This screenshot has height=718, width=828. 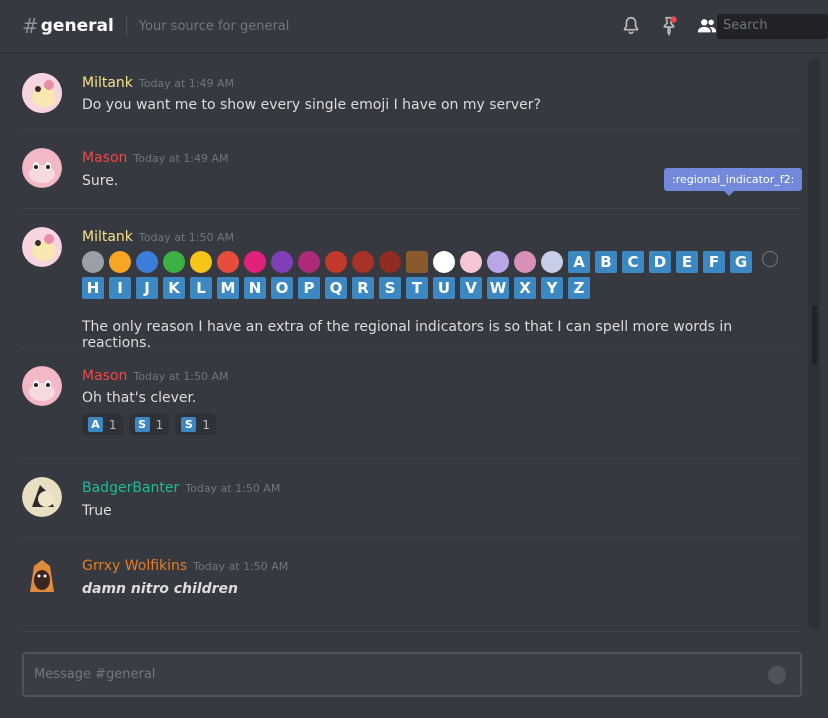 I want to click on regional-indicator-emoji: L, so click(x=201, y=288).